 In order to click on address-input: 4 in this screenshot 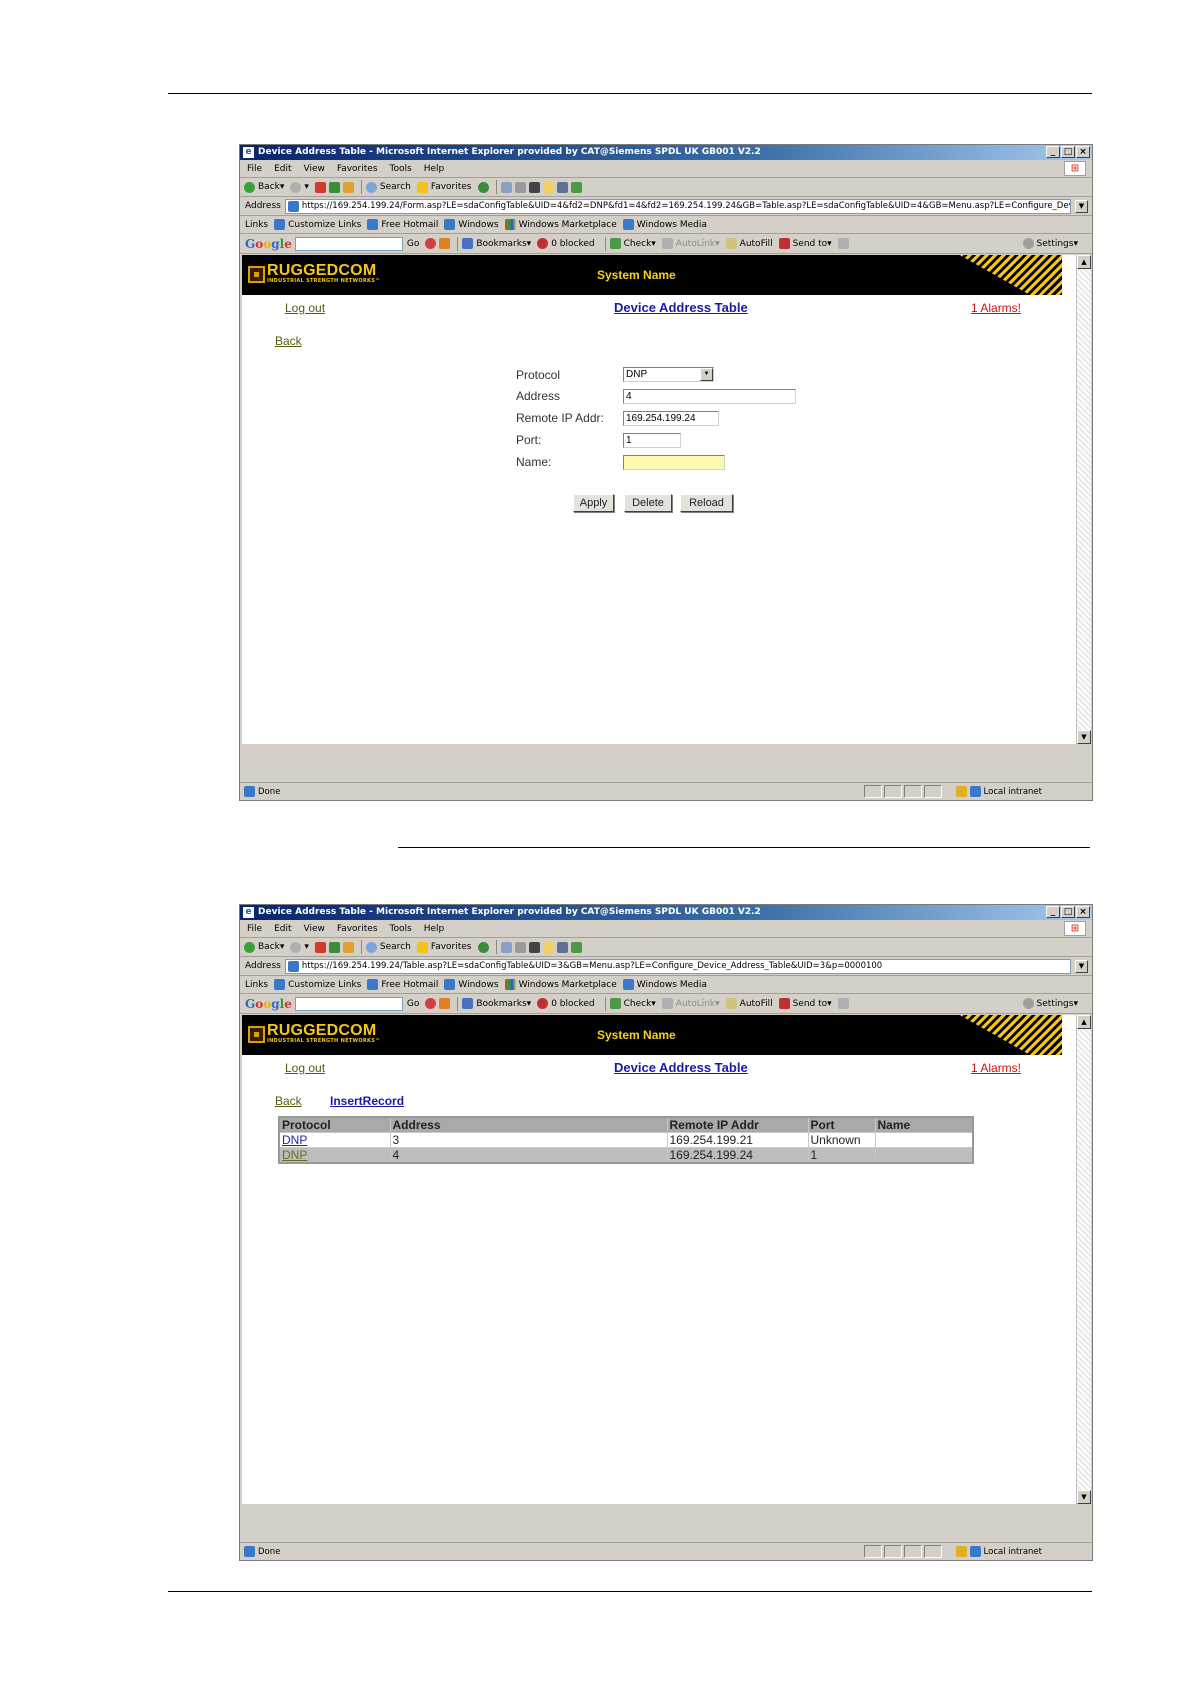, I will do `click(709, 396)`.